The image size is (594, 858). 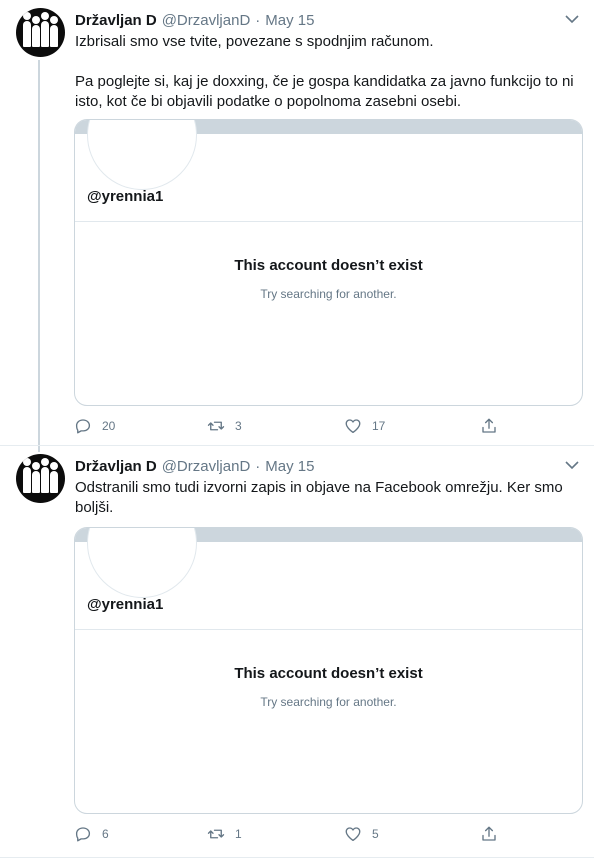 What do you see at coordinates (375, 834) in the screenshot?
I see `like-count: 5` at bounding box center [375, 834].